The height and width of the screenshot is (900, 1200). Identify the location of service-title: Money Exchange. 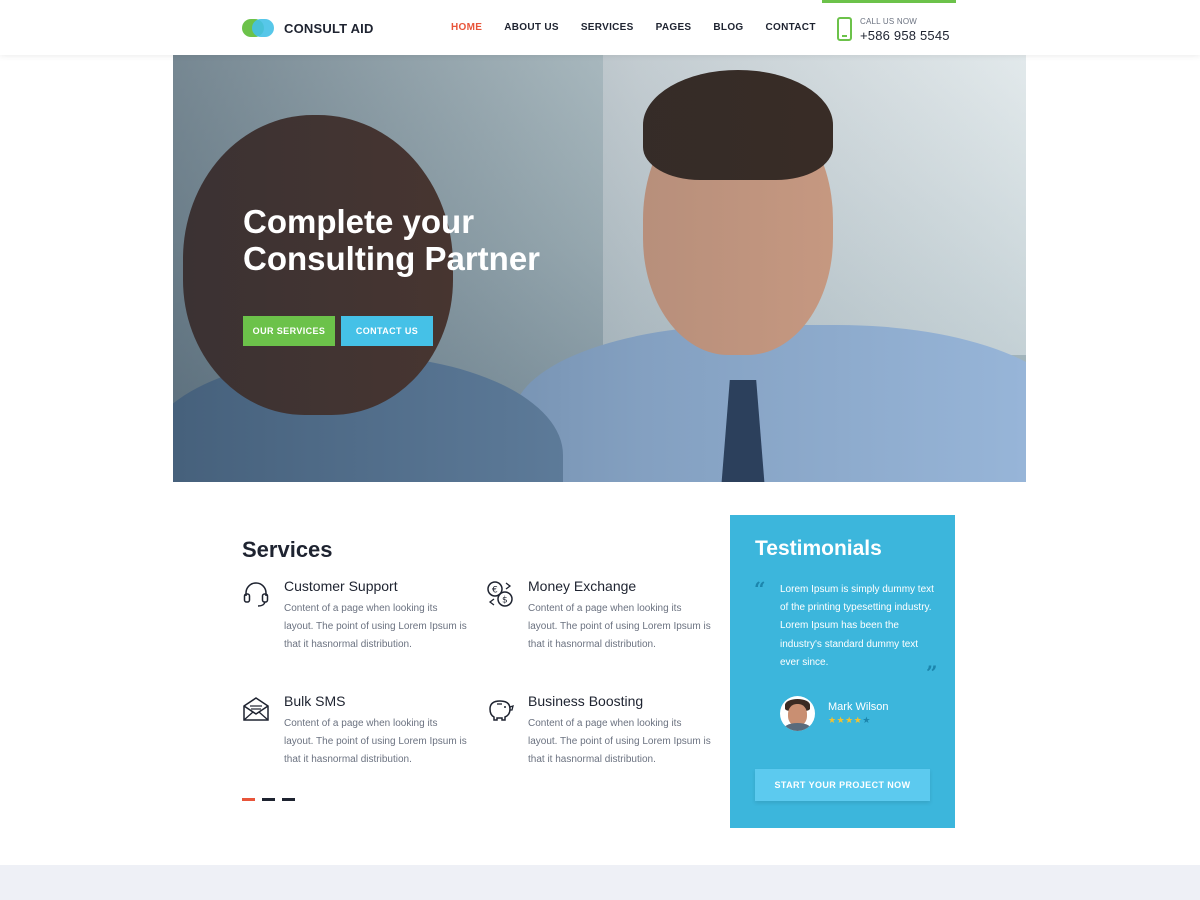
(582, 586).